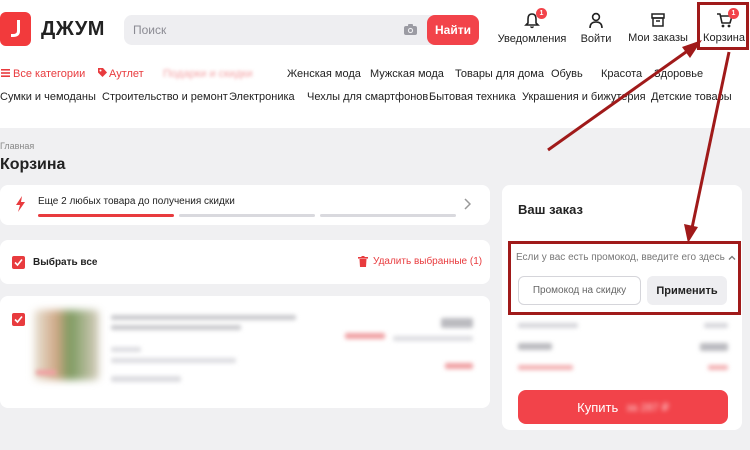 Image resolution: width=750 pixels, height=450 pixels. Describe the element at coordinates (532, 39) in the screenshot. I see `notifications-label: Уведомления` at that location.